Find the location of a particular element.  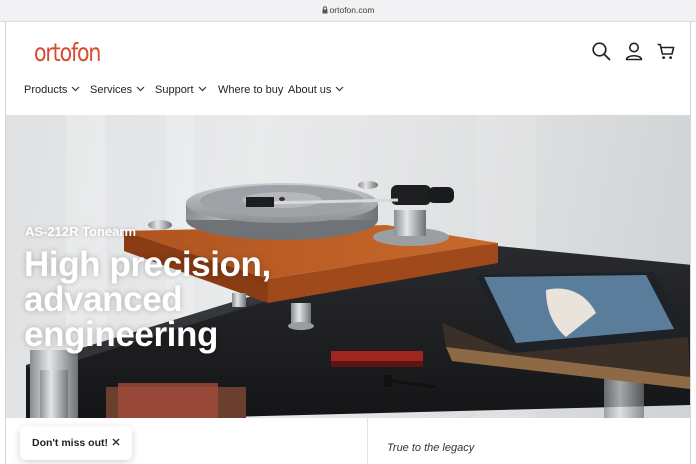

hero-headline: High precision, advanced engineering is located at coordinates (189, 299).